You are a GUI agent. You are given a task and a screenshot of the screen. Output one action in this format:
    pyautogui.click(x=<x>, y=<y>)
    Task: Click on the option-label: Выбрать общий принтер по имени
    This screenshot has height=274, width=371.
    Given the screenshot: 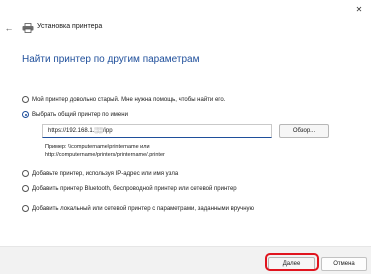 What is the action you would take?
    pyautogui.click(x=80, y=114)
    